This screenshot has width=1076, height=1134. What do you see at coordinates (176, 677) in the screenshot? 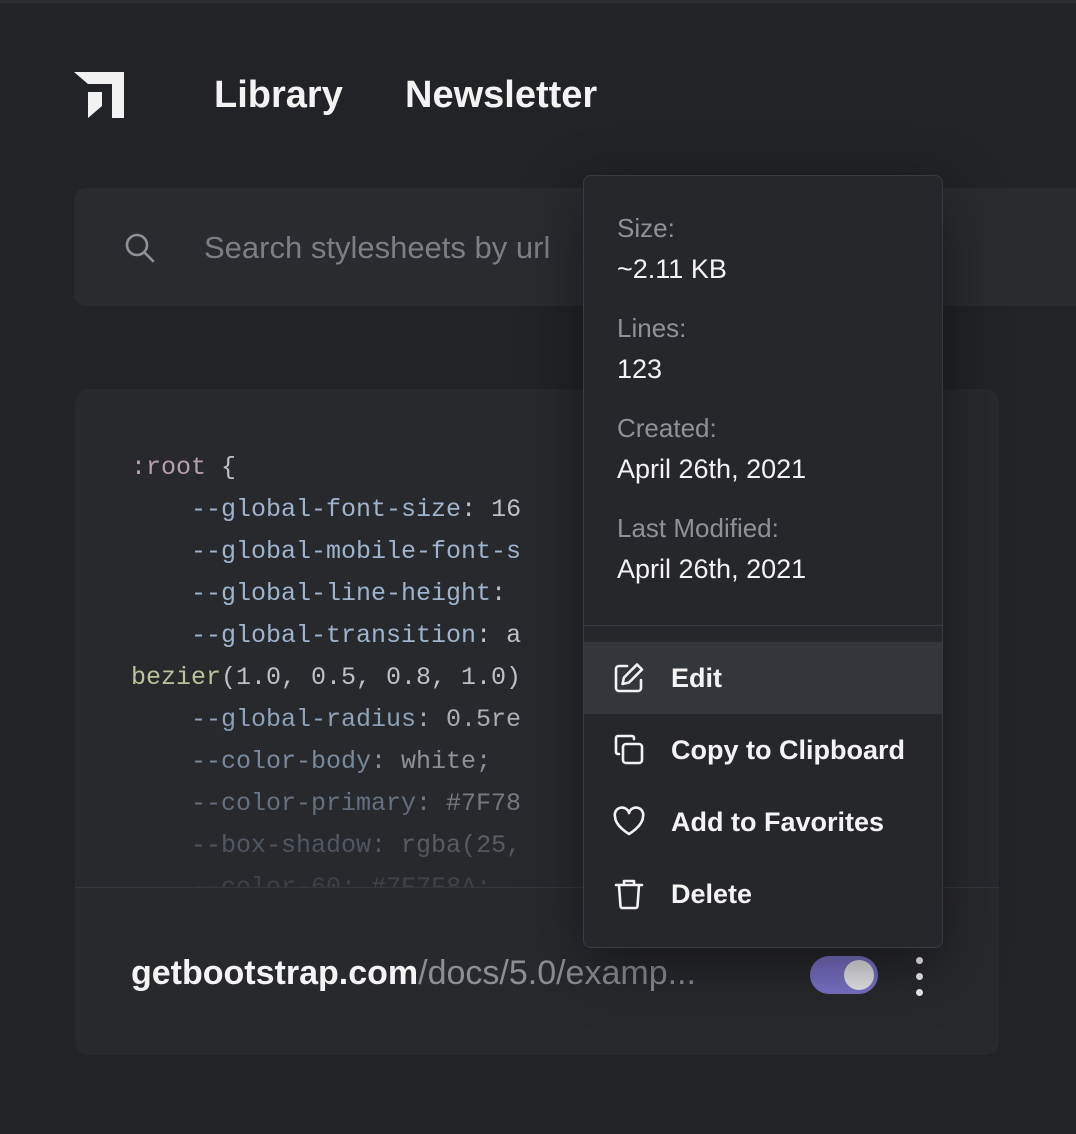
I see `code-token: bezier` at bounding box center [176, 677].